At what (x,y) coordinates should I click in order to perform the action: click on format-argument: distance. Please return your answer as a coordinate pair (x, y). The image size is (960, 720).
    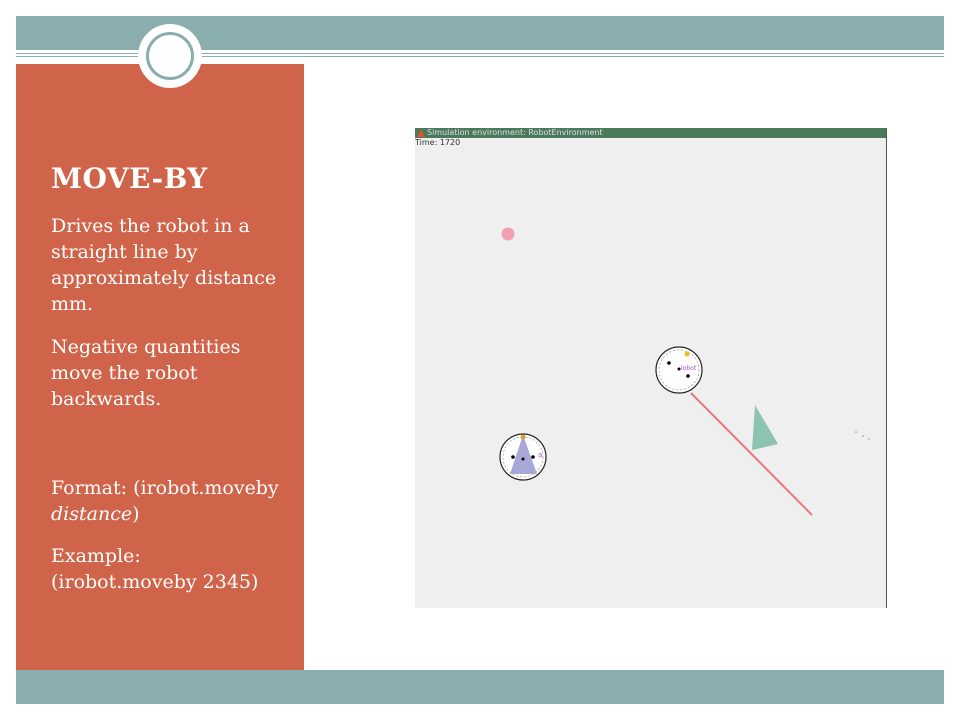
    Looking at the image, I should click on (92, 514).